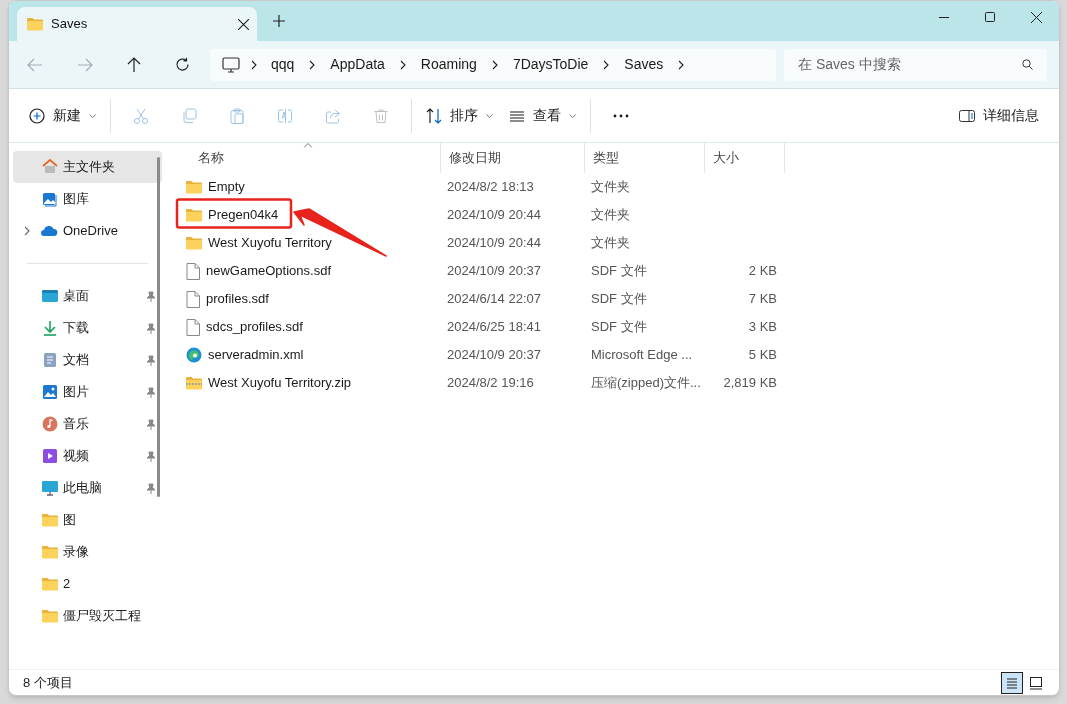 Image resolution: width=1067 pixels, height=704 pixels. Describe the element at coordinates (87, 328) in the screenshot. I see `sidebar-item: 下载` at that location.